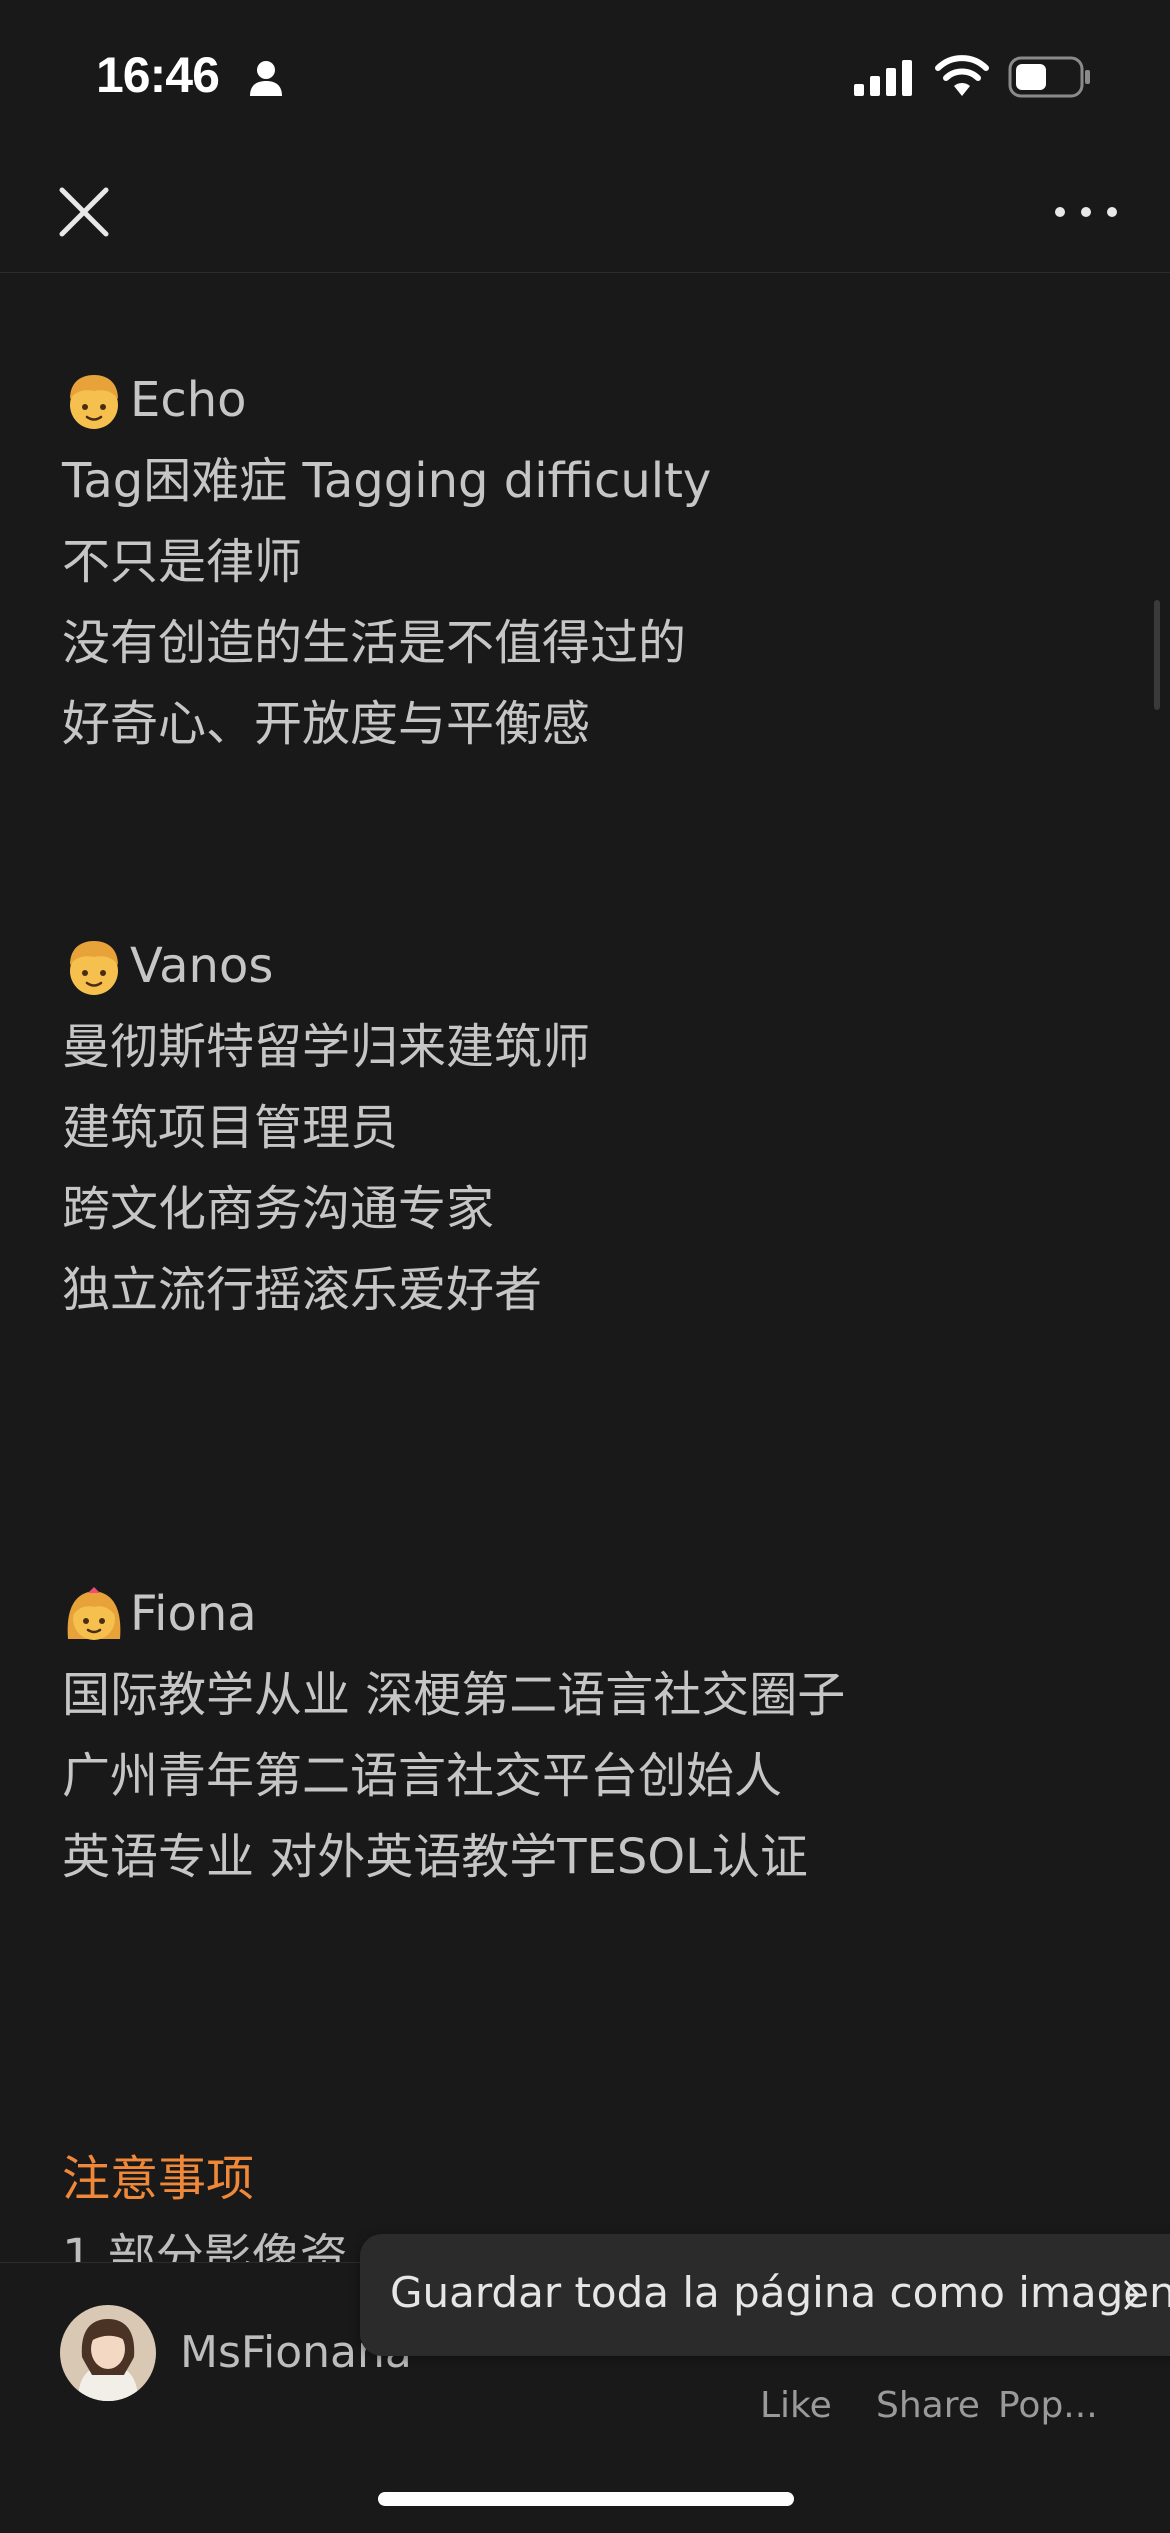 The image size is (1170, 2533). Describe the element at coordinates (158, 2179) in the screenshot. I see `notice-heading: 注意事项` at that location.